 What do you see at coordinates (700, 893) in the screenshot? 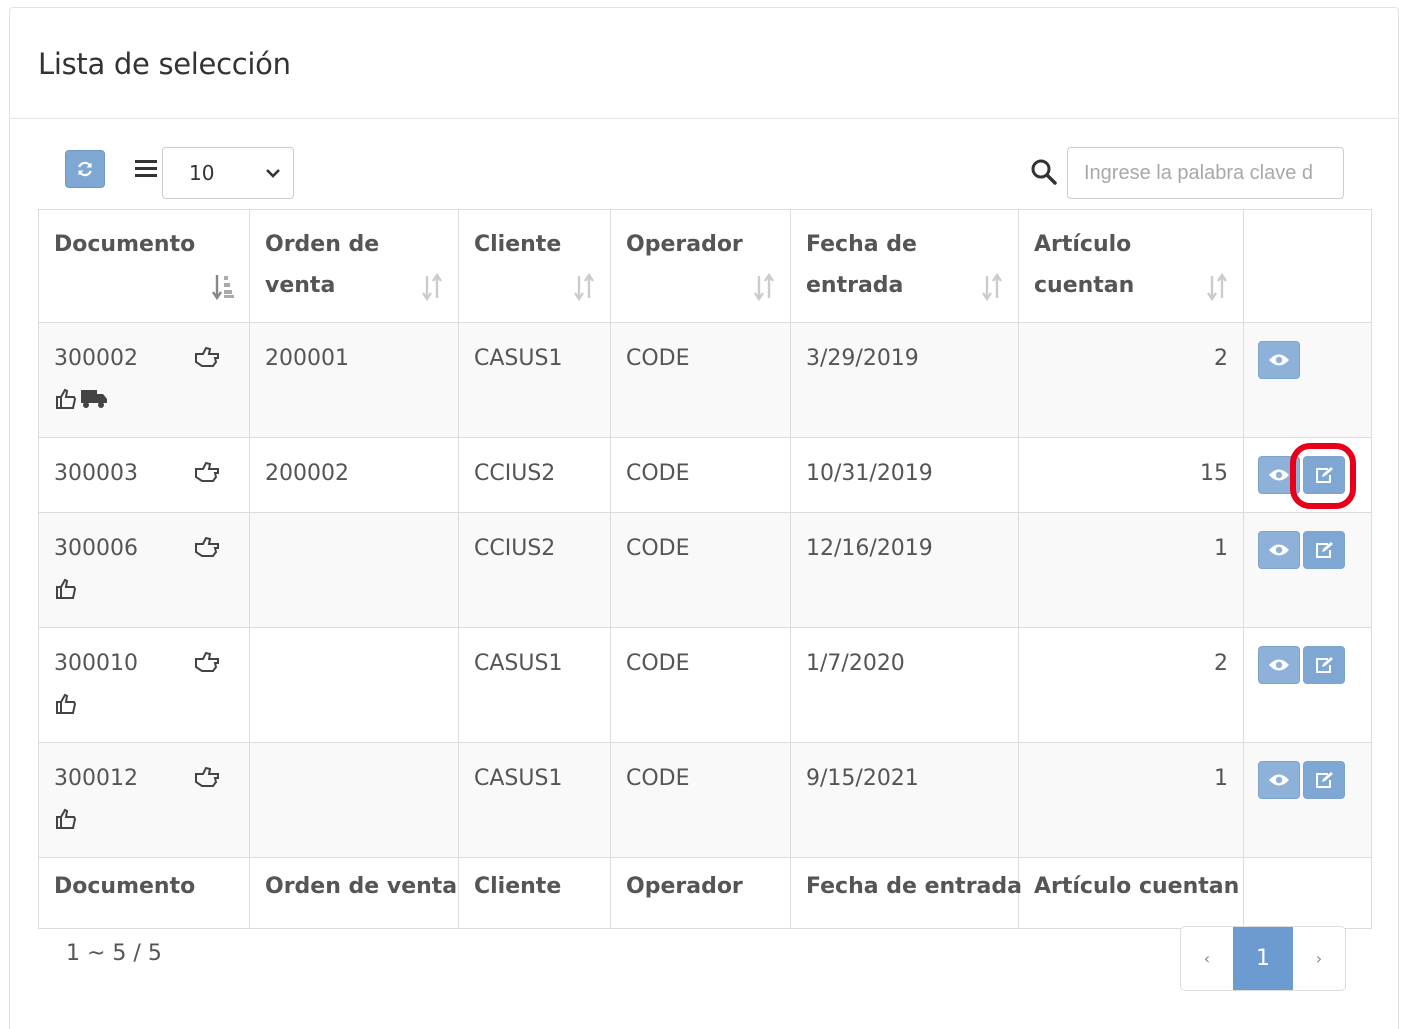
I see `footer-operador: Operador` at bounding box center [700, 893].